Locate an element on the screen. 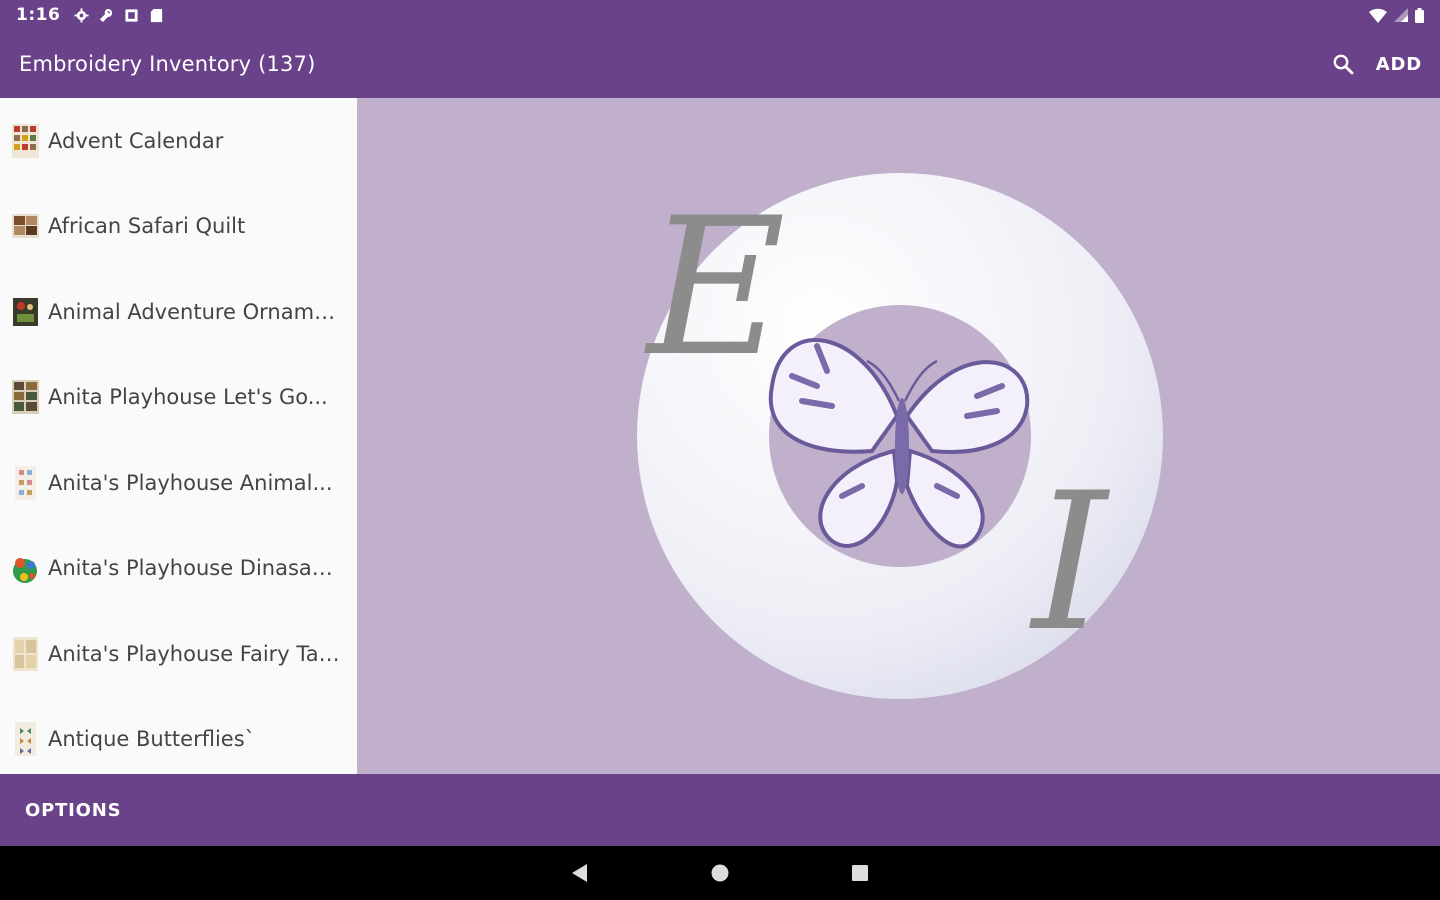 The width and height of the screenshot is (1440, 900). list-item-label: Advent Calendar is located at coordinates (136, 140).